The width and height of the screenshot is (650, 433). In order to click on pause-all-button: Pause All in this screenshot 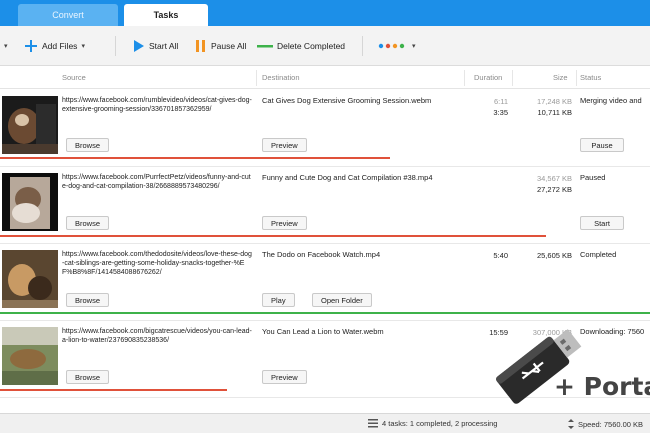, I will do `click(220, 46)`.